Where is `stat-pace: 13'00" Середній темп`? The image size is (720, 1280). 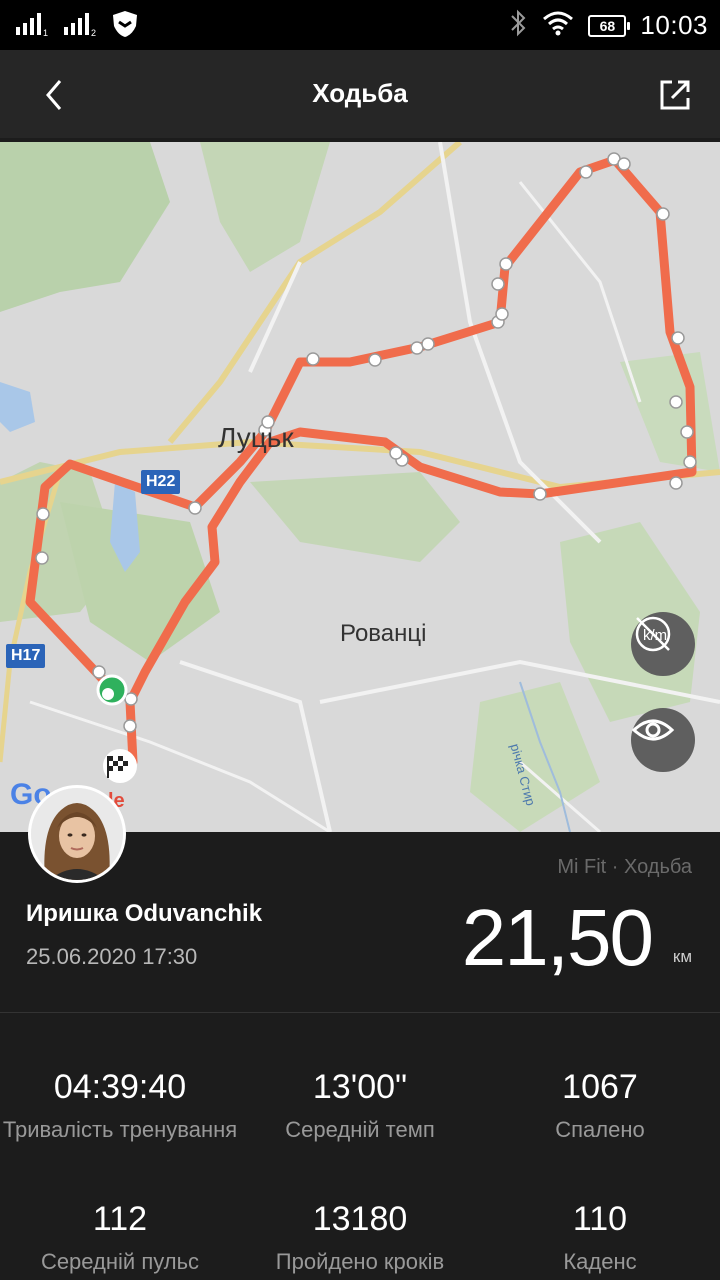
stat-pace: 13'00" Середній темп is located at coordinates (360, 1105).